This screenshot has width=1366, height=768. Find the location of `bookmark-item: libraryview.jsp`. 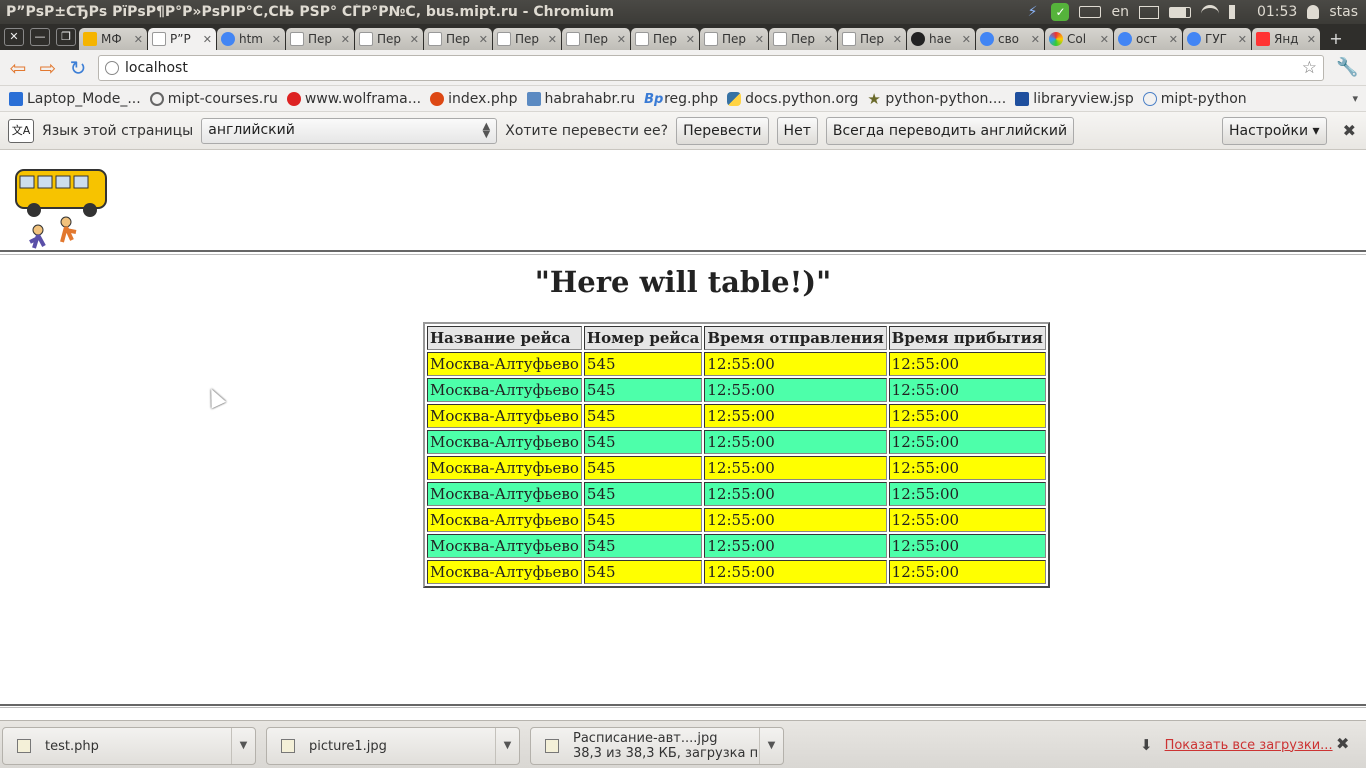

bookmark-item: libraryview.jsp is located at coordinates (1074, 99).